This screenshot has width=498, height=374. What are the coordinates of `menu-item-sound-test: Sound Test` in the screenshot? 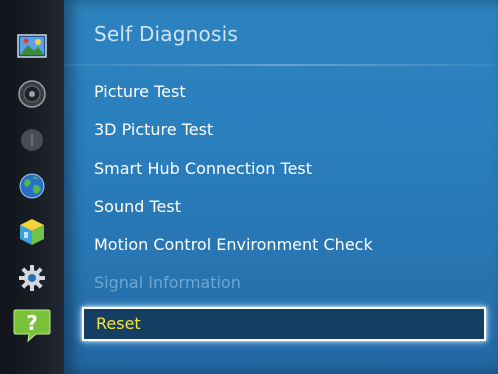 It's located at (284, 207).